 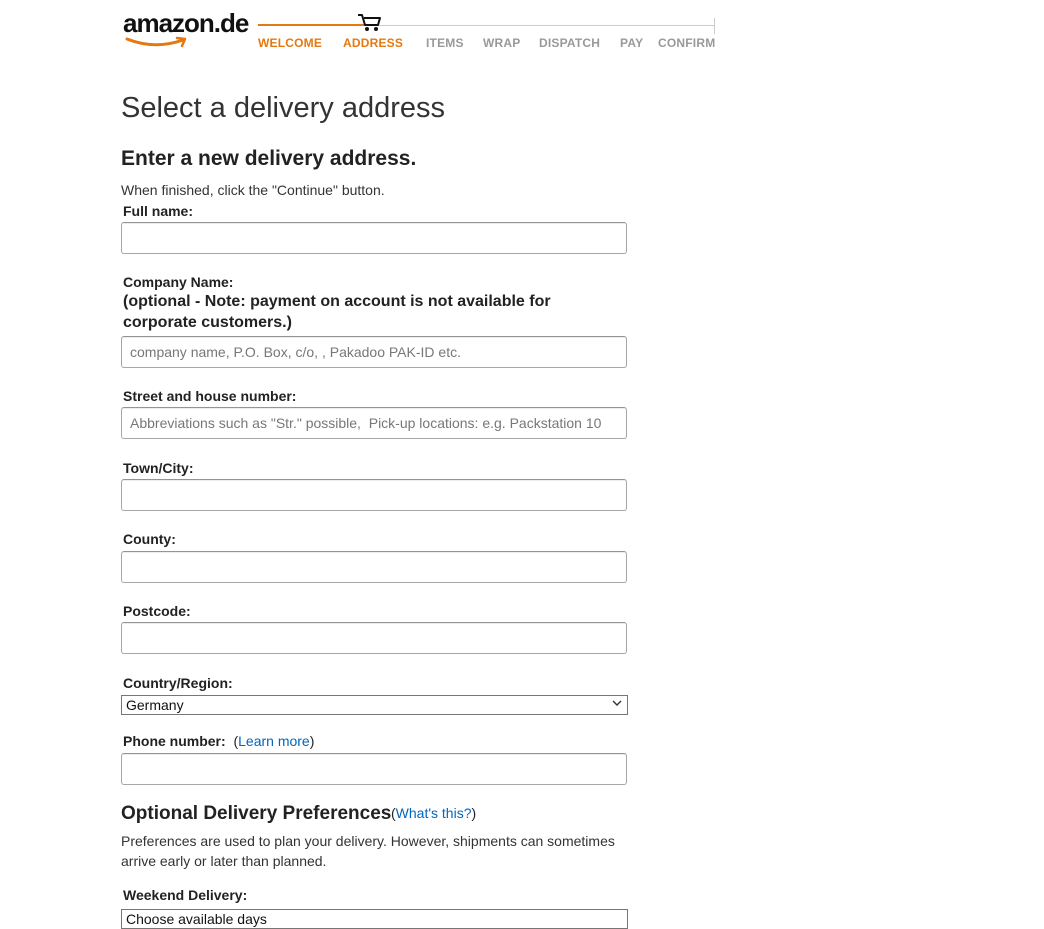 What do you see at coordinates (155, 705) in the screenshot?
I see `country-selected-value: Germany` at bounding box center [155, 705].